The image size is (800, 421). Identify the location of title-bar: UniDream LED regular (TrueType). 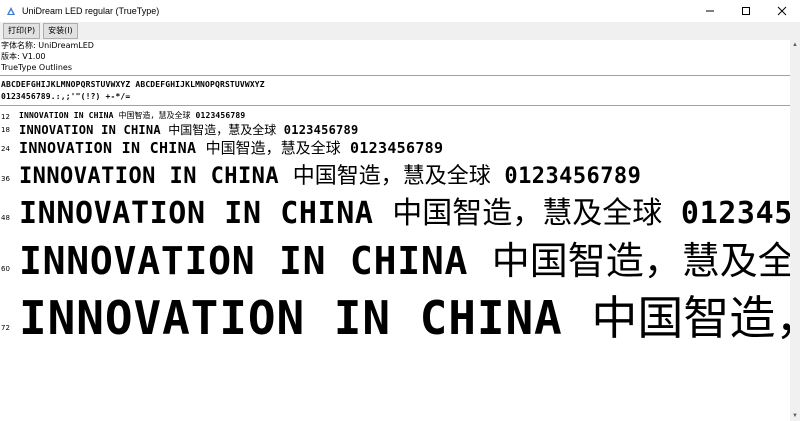
(400, 11).